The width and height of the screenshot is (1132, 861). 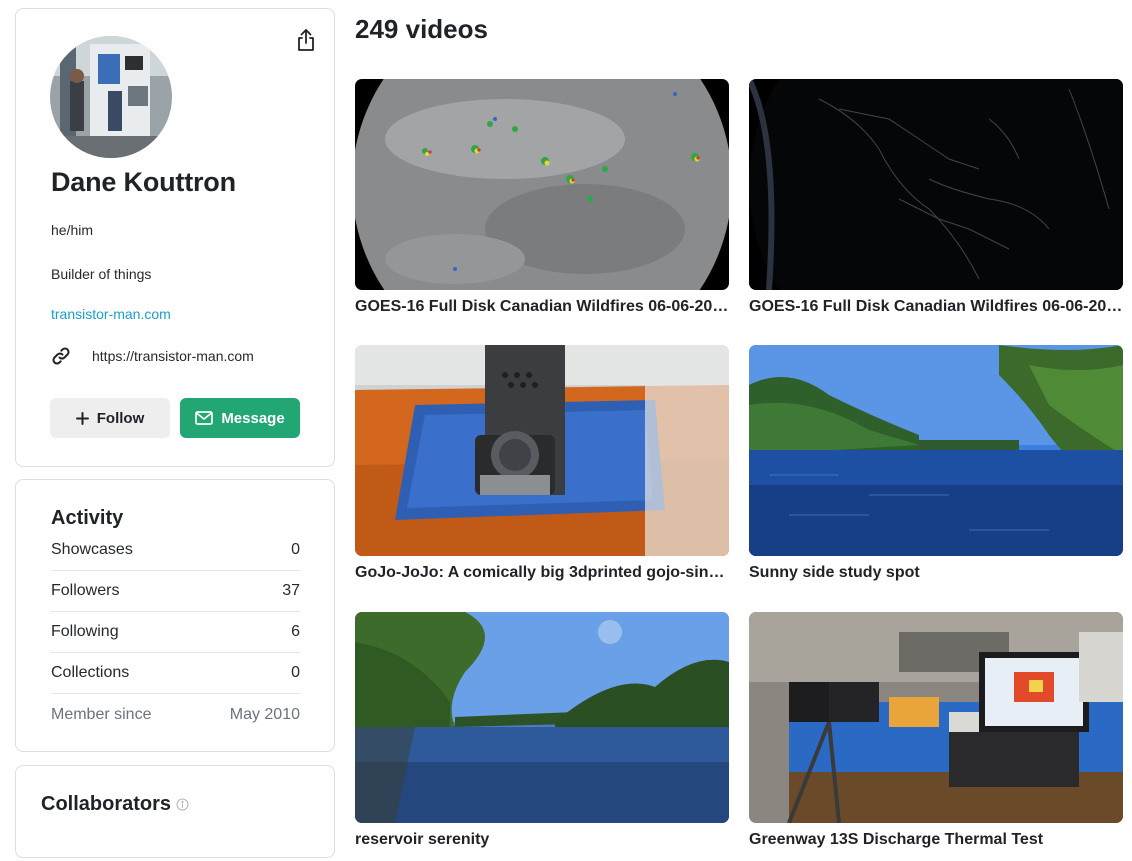 I want to click on mail-icon, so click(x=204, y=418).